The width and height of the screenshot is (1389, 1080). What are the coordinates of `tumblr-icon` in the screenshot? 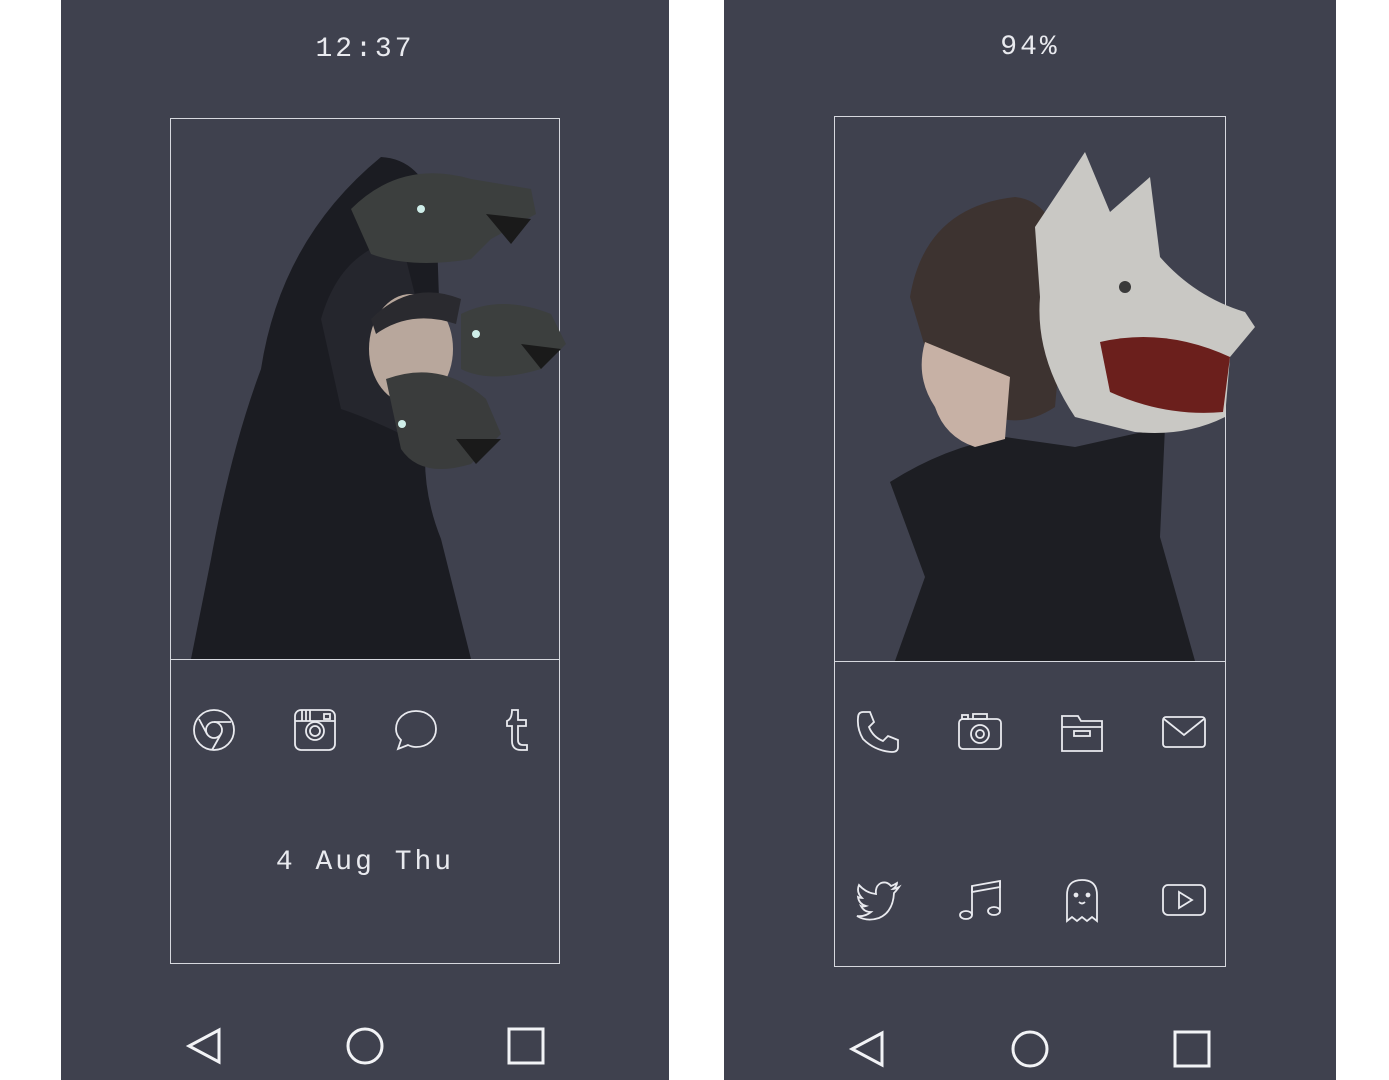 It's located at (517, 730).